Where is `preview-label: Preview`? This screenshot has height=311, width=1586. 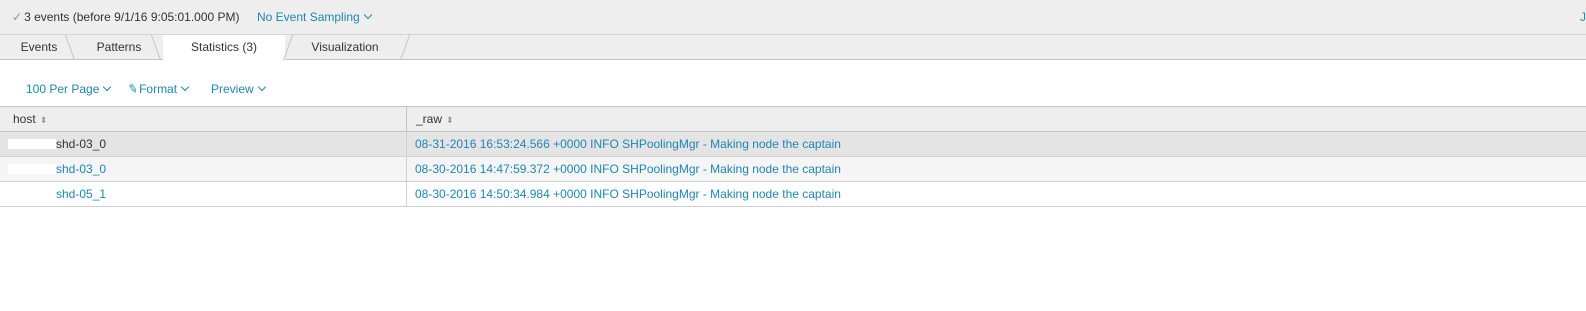 preview-label: Preview is located at coordinates (232, 89).